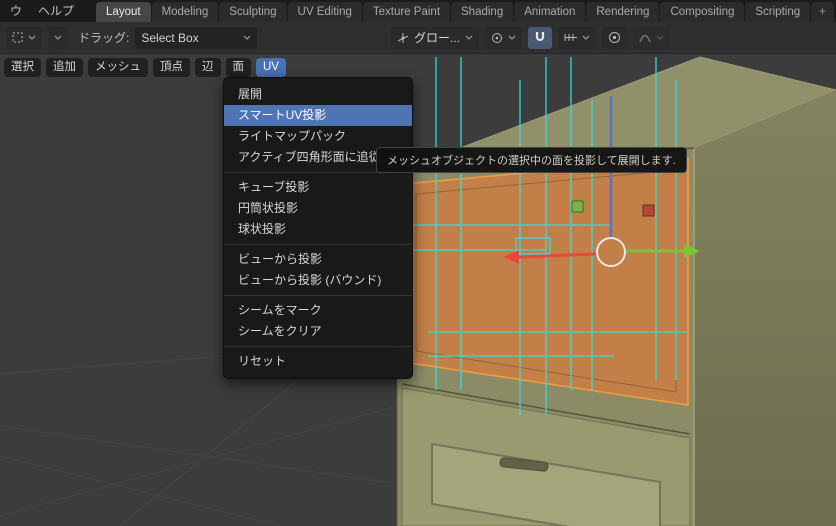 The width and height of the screenshot is (836, 526). Describe the element at coordinates (318, 115) in the screenshot. I see `menu-item-smart-uv-project: スマートUV投影` at that location.